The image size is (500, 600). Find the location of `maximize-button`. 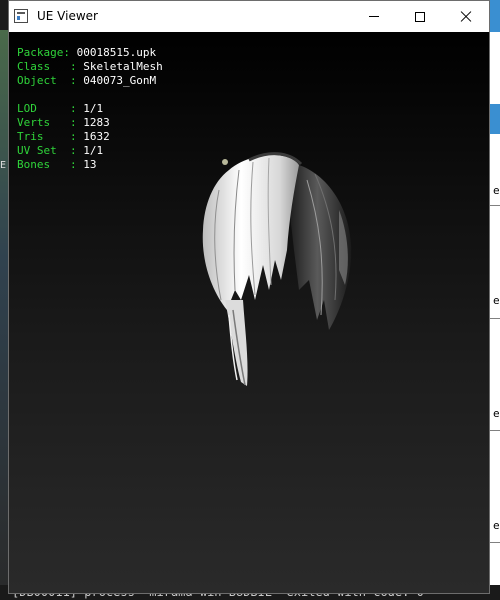

maximize-button is located at coordinates (420, 16).